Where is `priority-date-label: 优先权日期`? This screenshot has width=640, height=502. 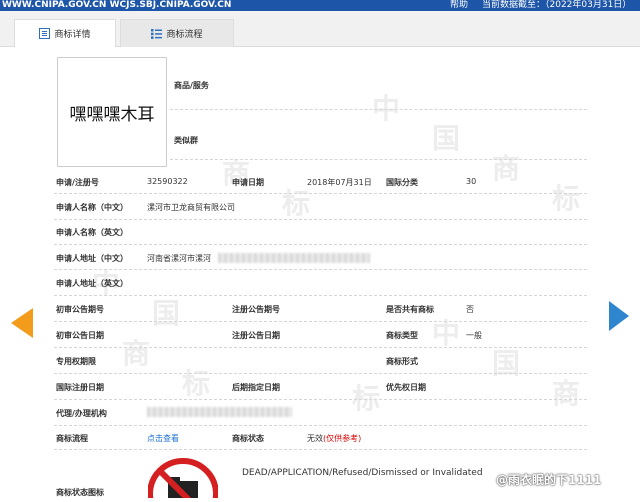
priority-date-label: 优先权日期 is located at coordinates (406, 387).